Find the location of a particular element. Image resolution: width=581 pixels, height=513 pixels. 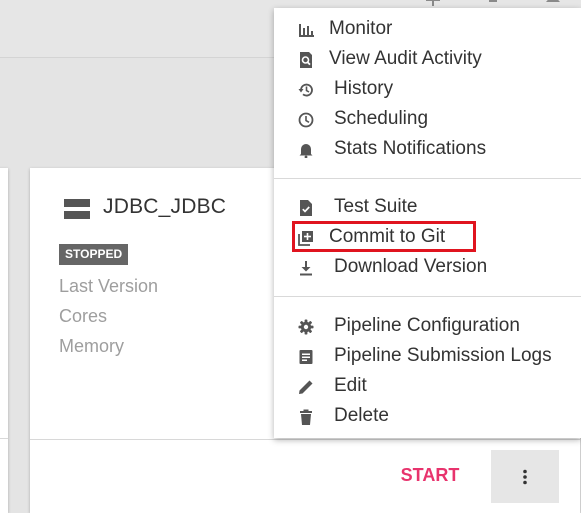

menu-item-label: Pipeline Configuration is located at coordinates (427, 325).